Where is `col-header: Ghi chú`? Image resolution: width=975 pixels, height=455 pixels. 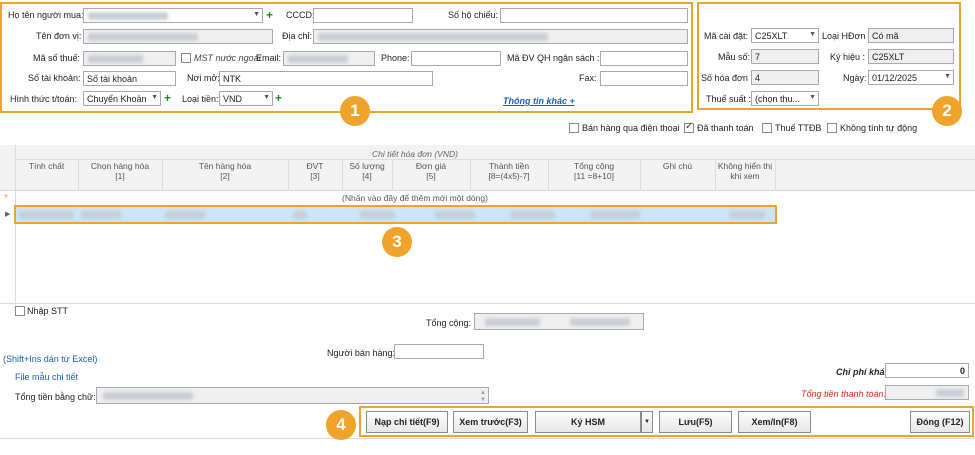 col-header: Ghi chú is located at coordinates (677, 166).